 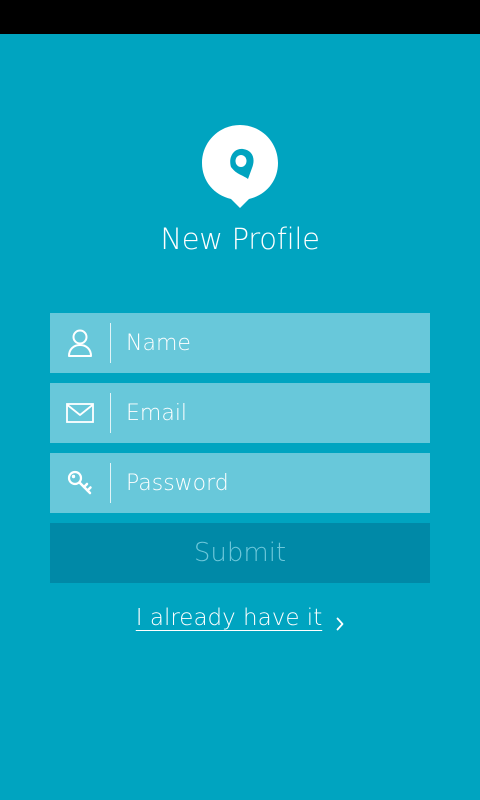 What do you see at coordinates (271, 483) in the screenshot?
I see `password-input` at bounding box center [271, 483].